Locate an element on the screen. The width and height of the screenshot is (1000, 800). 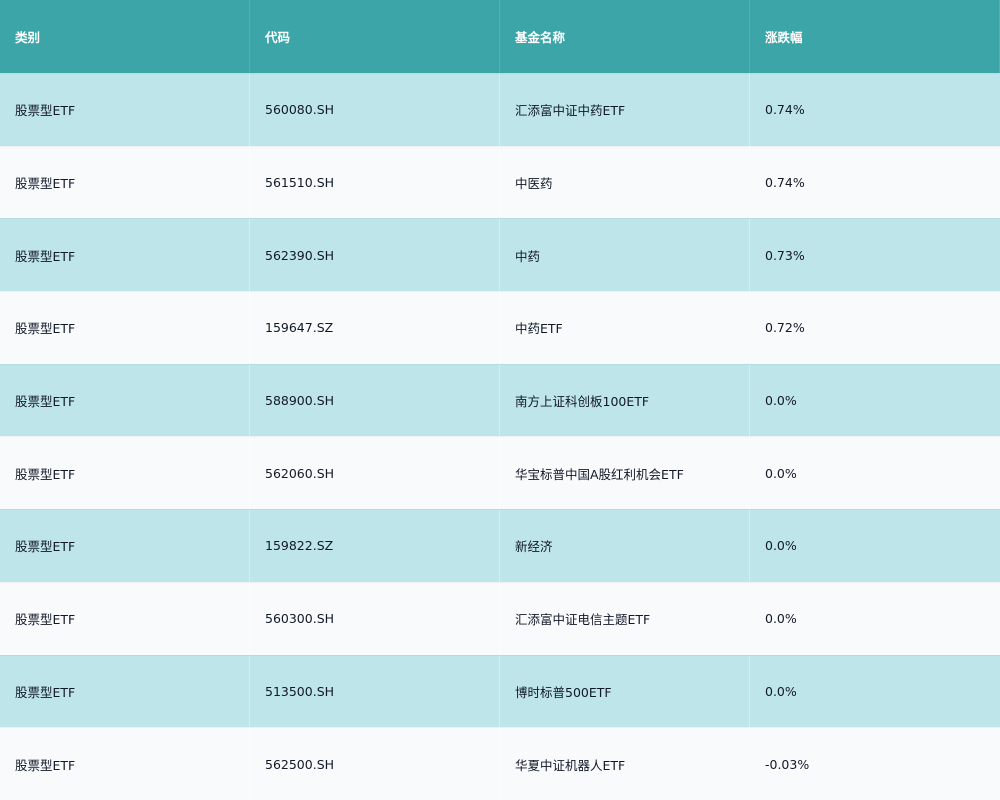
cell-code: 588900.SH is located at coordinates (375, 400).